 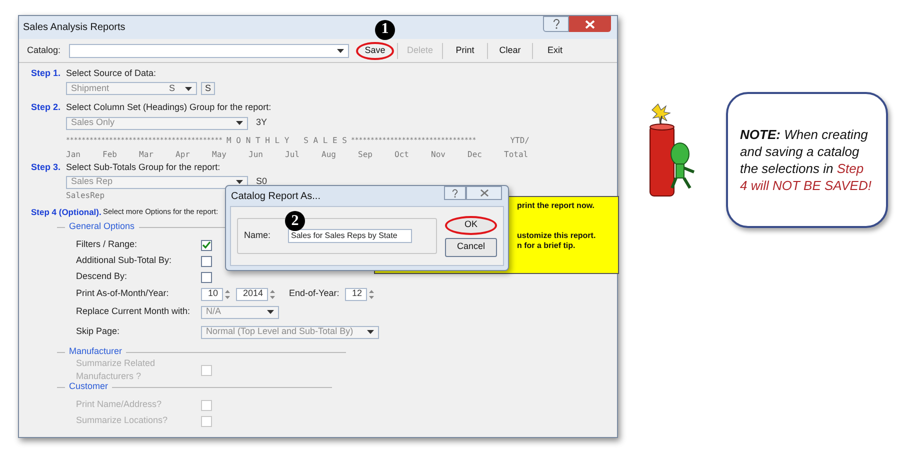 I want to click on option-label: Summarize Related Manufacturers ?, so click(x=116, y=369).